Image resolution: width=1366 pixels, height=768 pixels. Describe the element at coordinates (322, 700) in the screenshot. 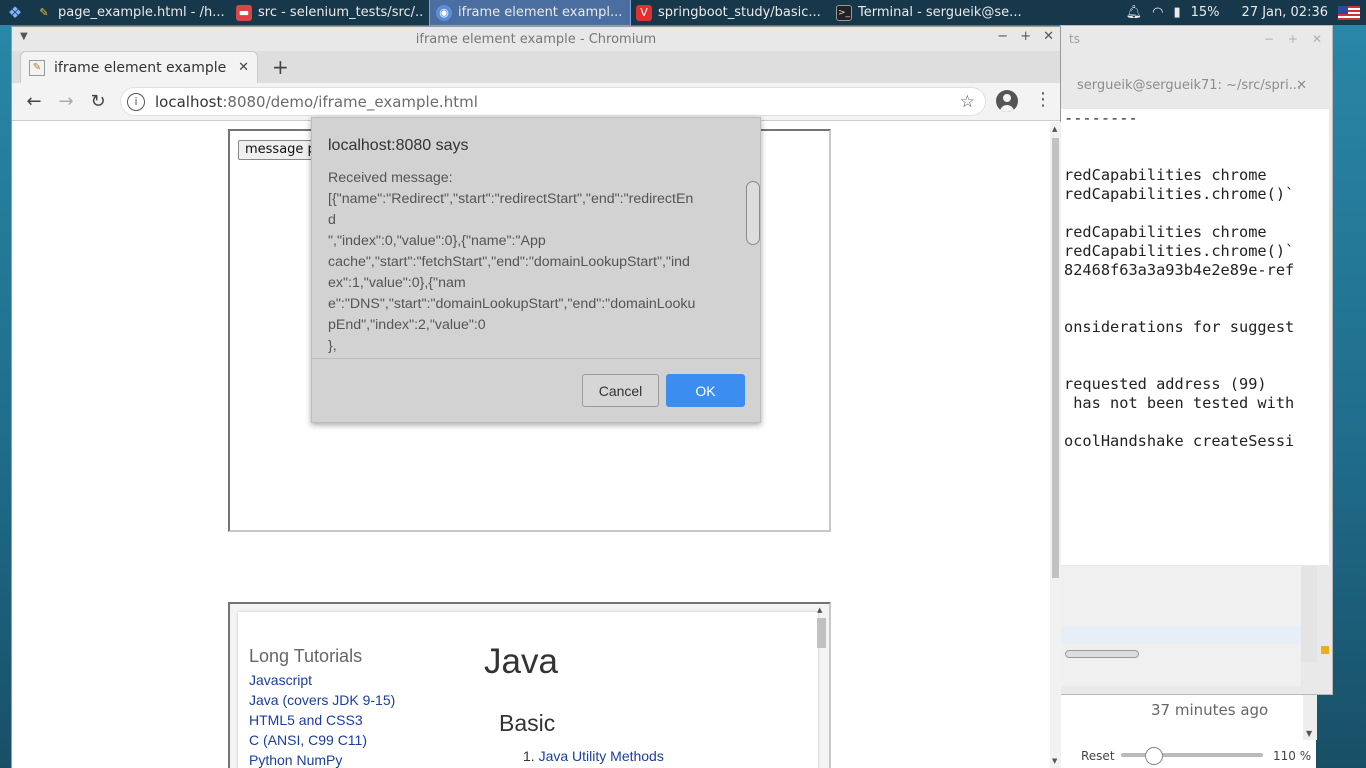

I see `sidebar-link: Java (covers JDK 9-15)` at that location.